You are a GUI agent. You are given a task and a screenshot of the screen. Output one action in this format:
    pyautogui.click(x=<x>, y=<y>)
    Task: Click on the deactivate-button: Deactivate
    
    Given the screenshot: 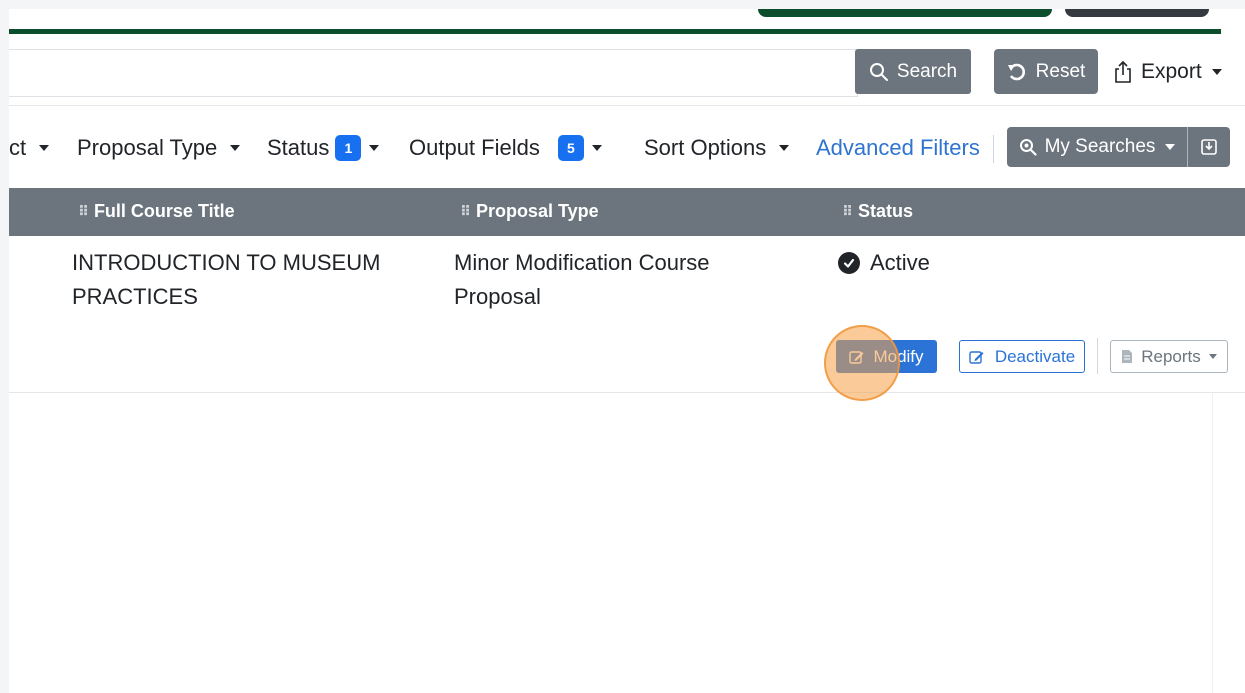 What is the action you would take?
    pyautogui.click(x=1022, y=356)
    